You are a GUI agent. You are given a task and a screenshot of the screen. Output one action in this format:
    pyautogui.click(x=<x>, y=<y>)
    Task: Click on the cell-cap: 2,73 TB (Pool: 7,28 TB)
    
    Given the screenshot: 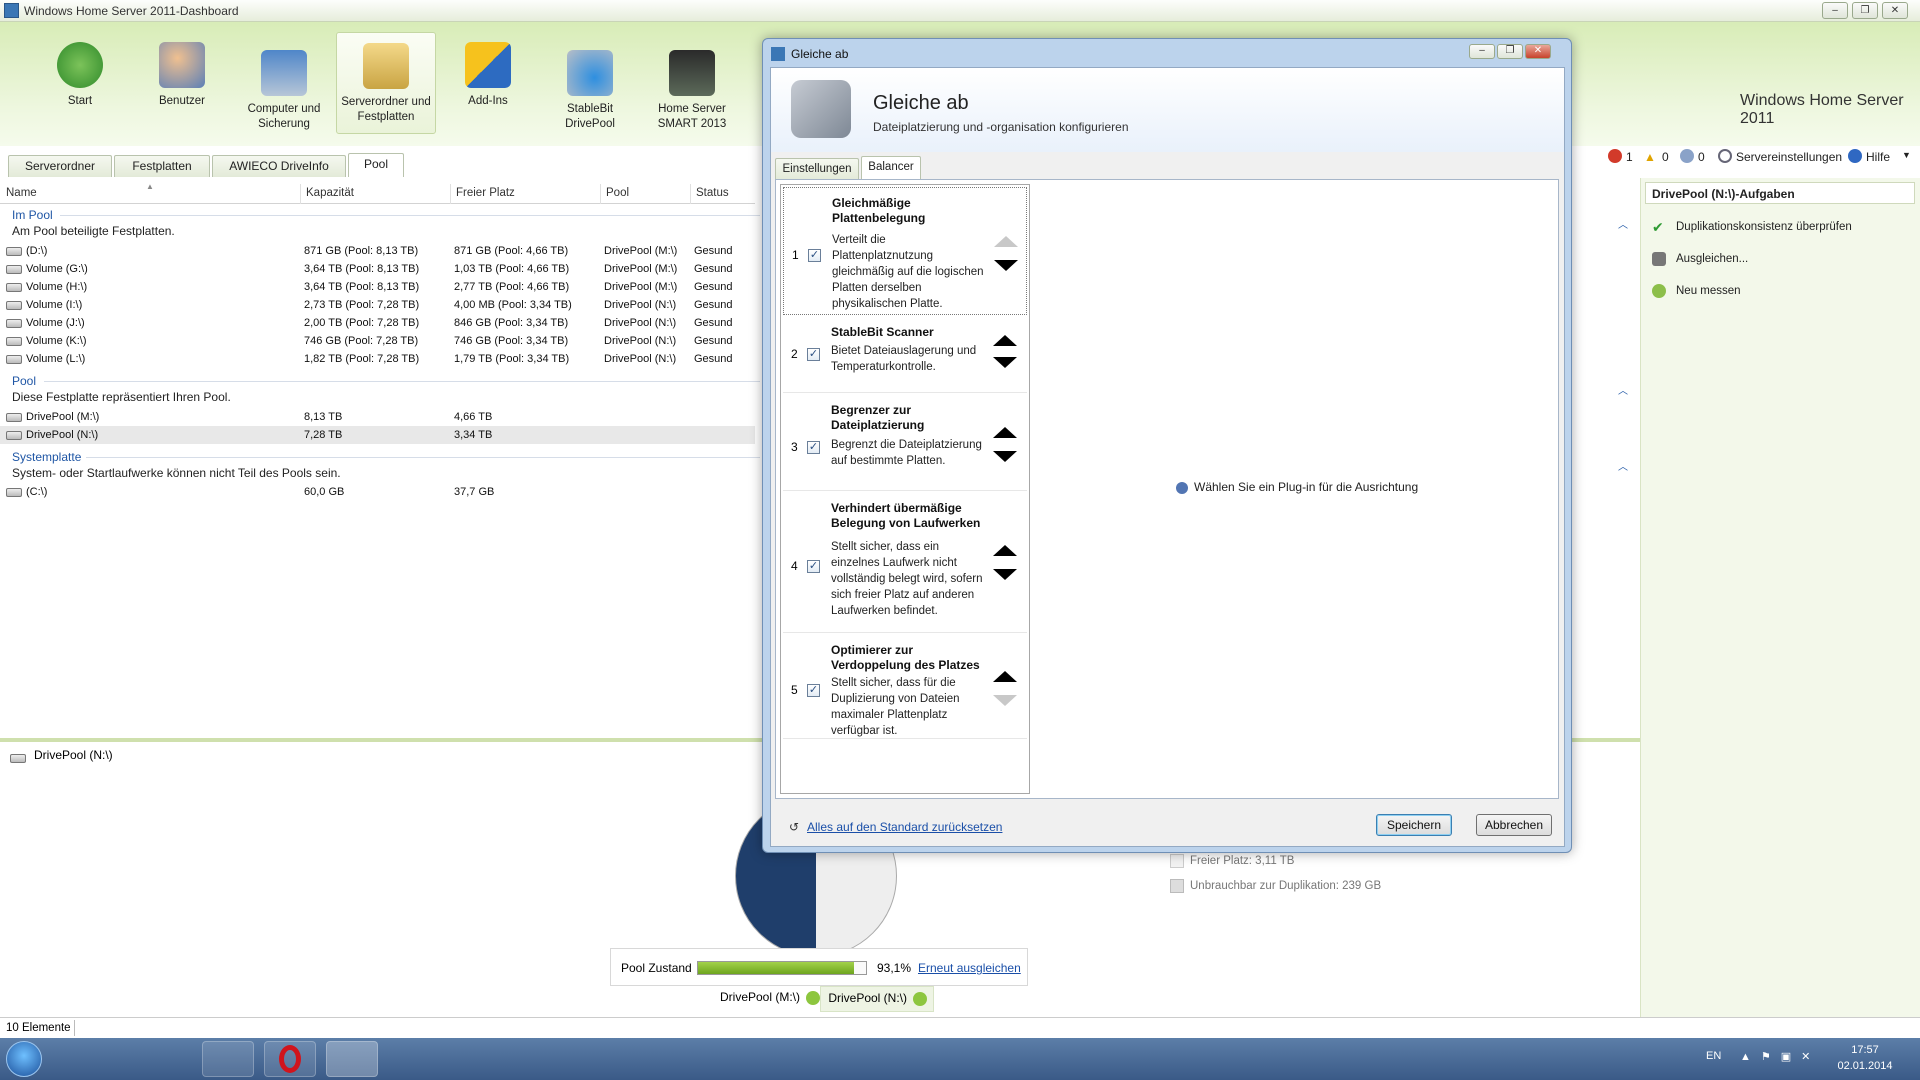 What is the action you would take?
    pyautogui.click(x=362, y=305)
    